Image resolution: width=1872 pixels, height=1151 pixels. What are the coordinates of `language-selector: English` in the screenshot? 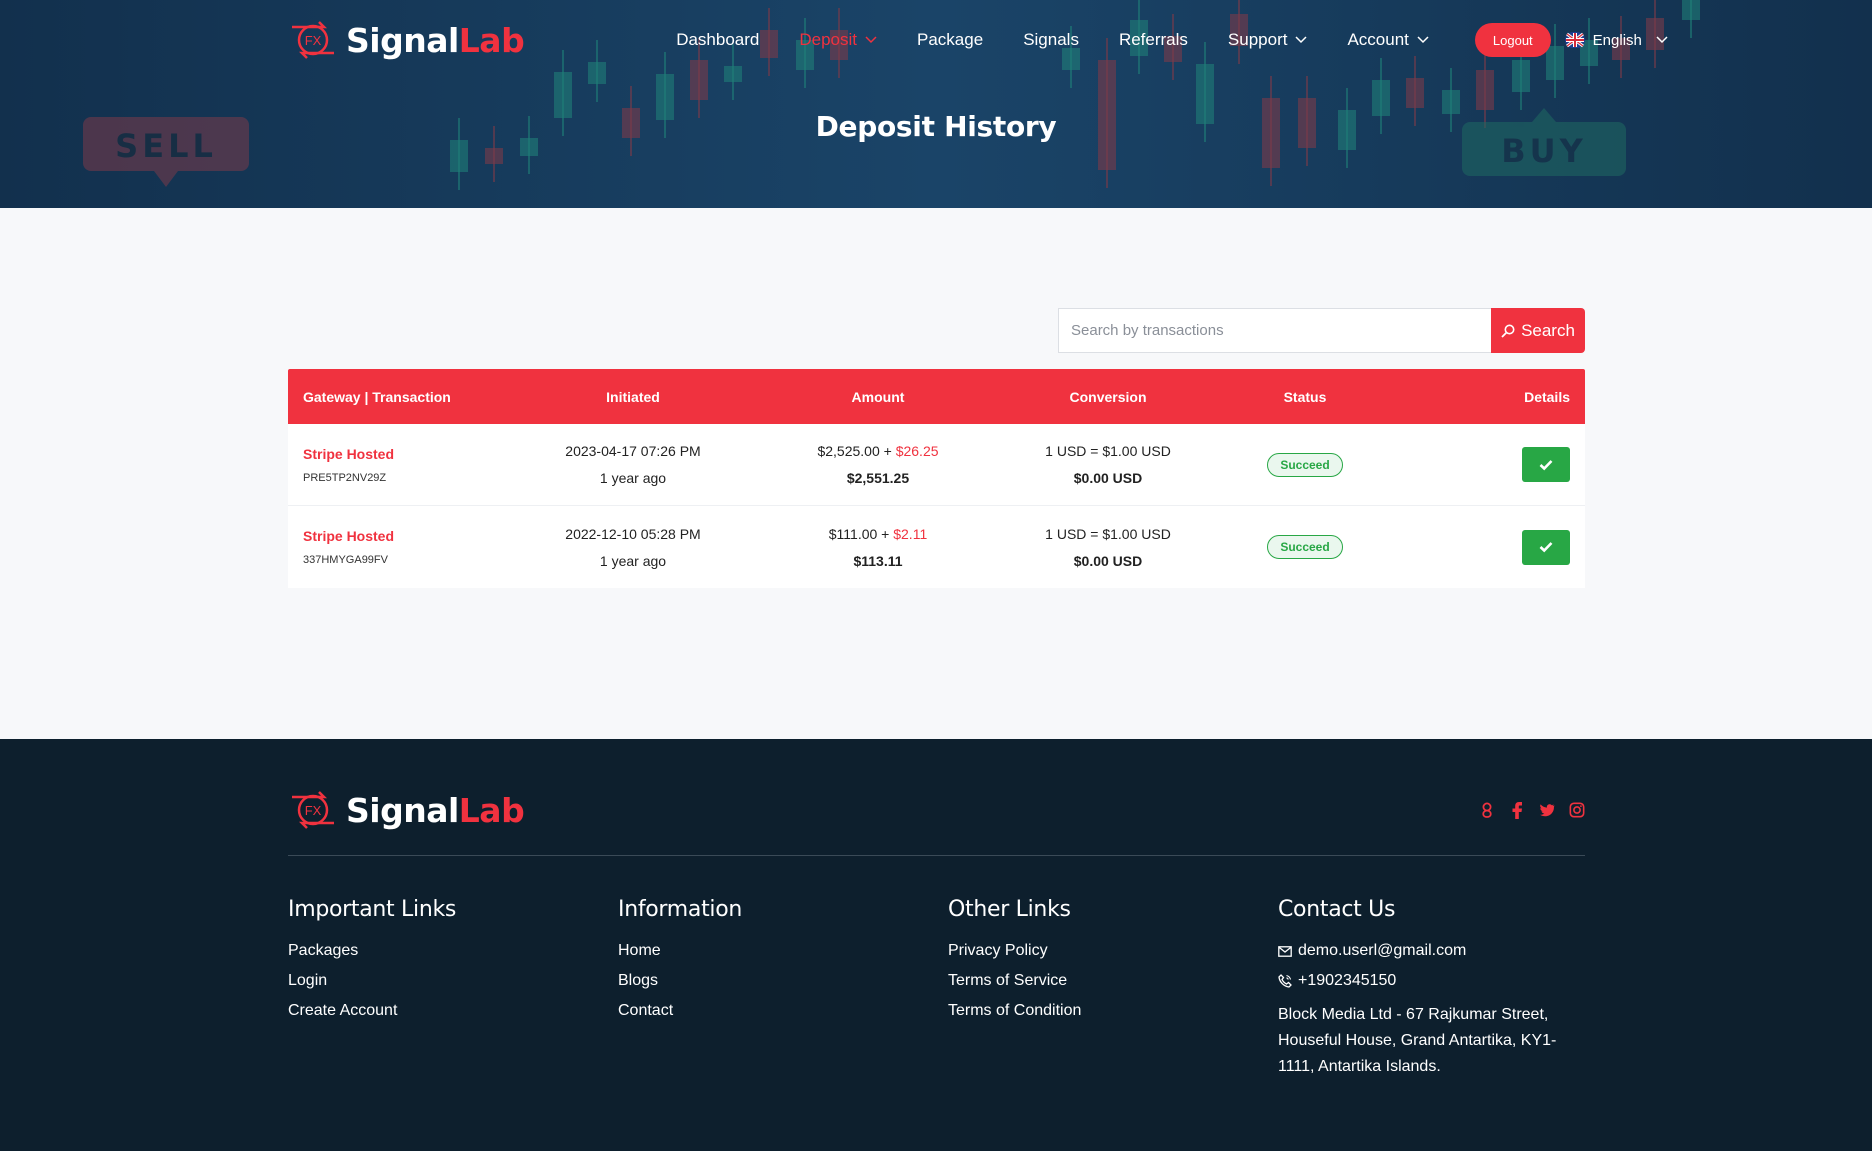 It's located at (1616, 40).